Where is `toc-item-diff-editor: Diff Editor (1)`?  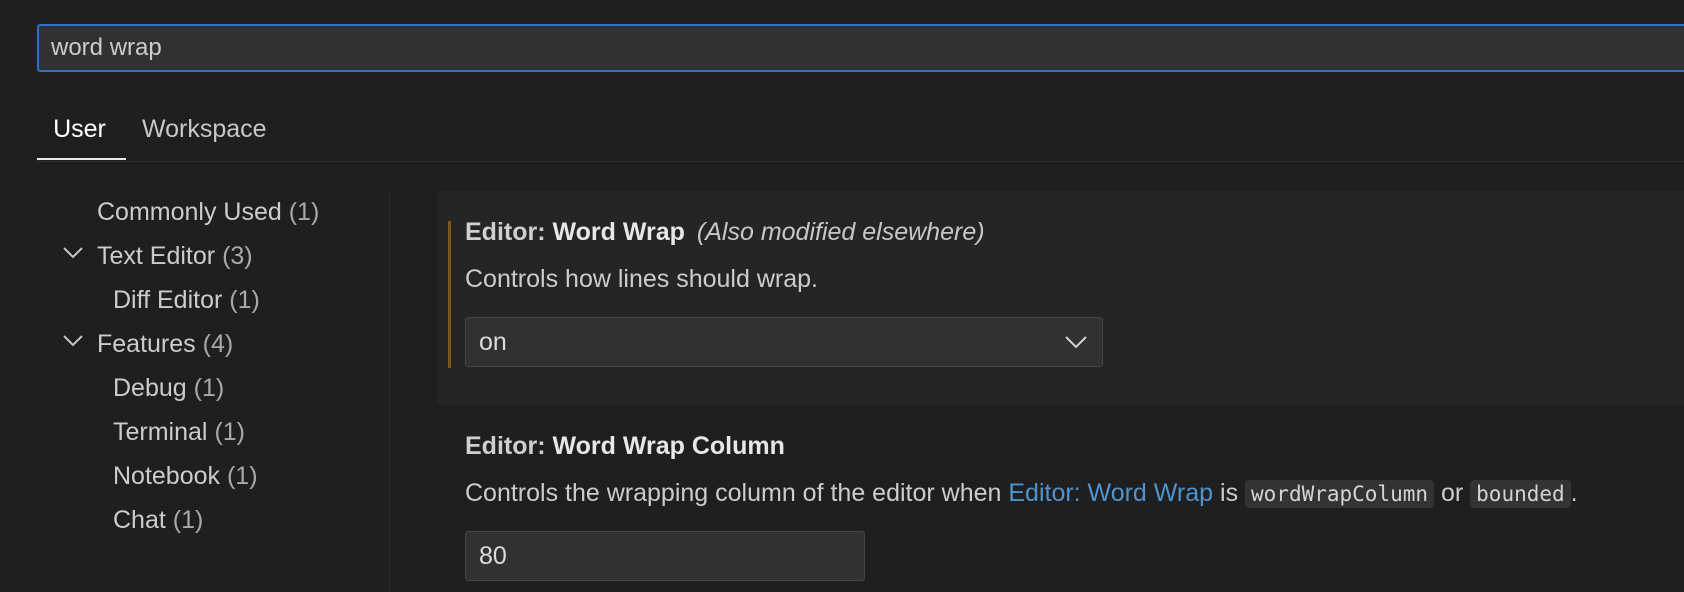
toc-item-diff-editor: Diff Editor (1) is located at coordinates (186, 300).